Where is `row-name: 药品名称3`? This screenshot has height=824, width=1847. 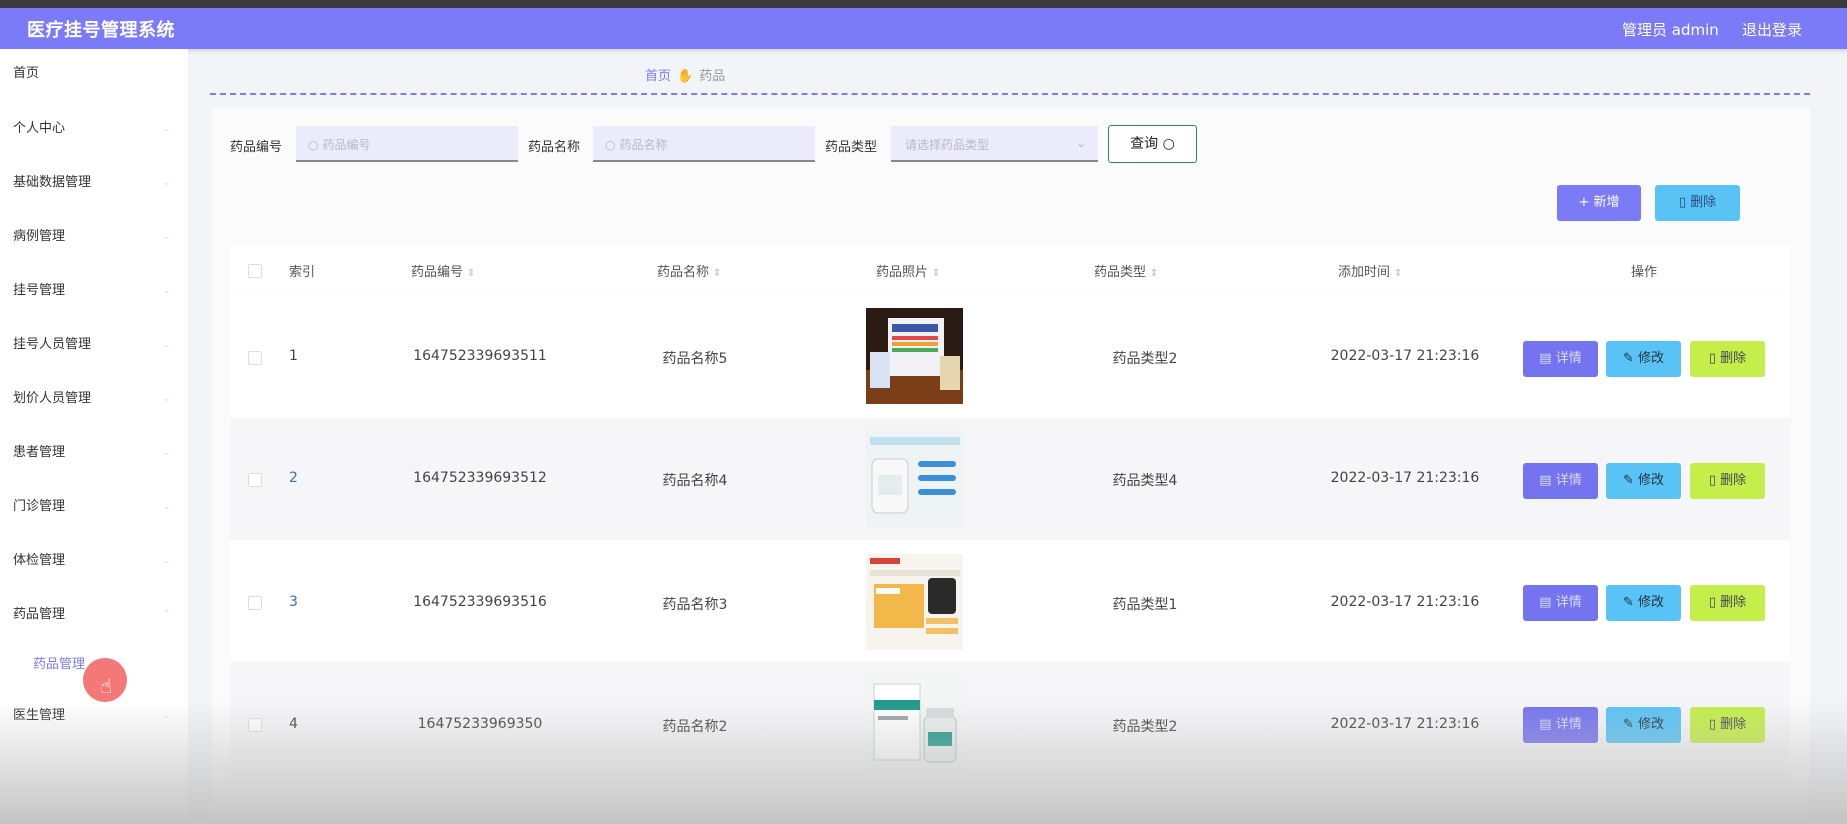
row-name: 药品名称3 is located at coordinates (695, 605).